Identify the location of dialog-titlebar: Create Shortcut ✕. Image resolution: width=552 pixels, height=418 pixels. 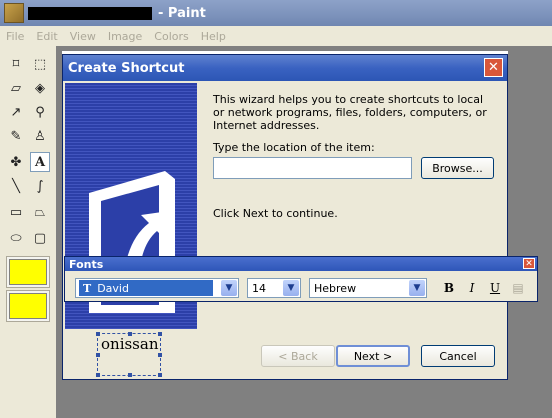
(285, 68).